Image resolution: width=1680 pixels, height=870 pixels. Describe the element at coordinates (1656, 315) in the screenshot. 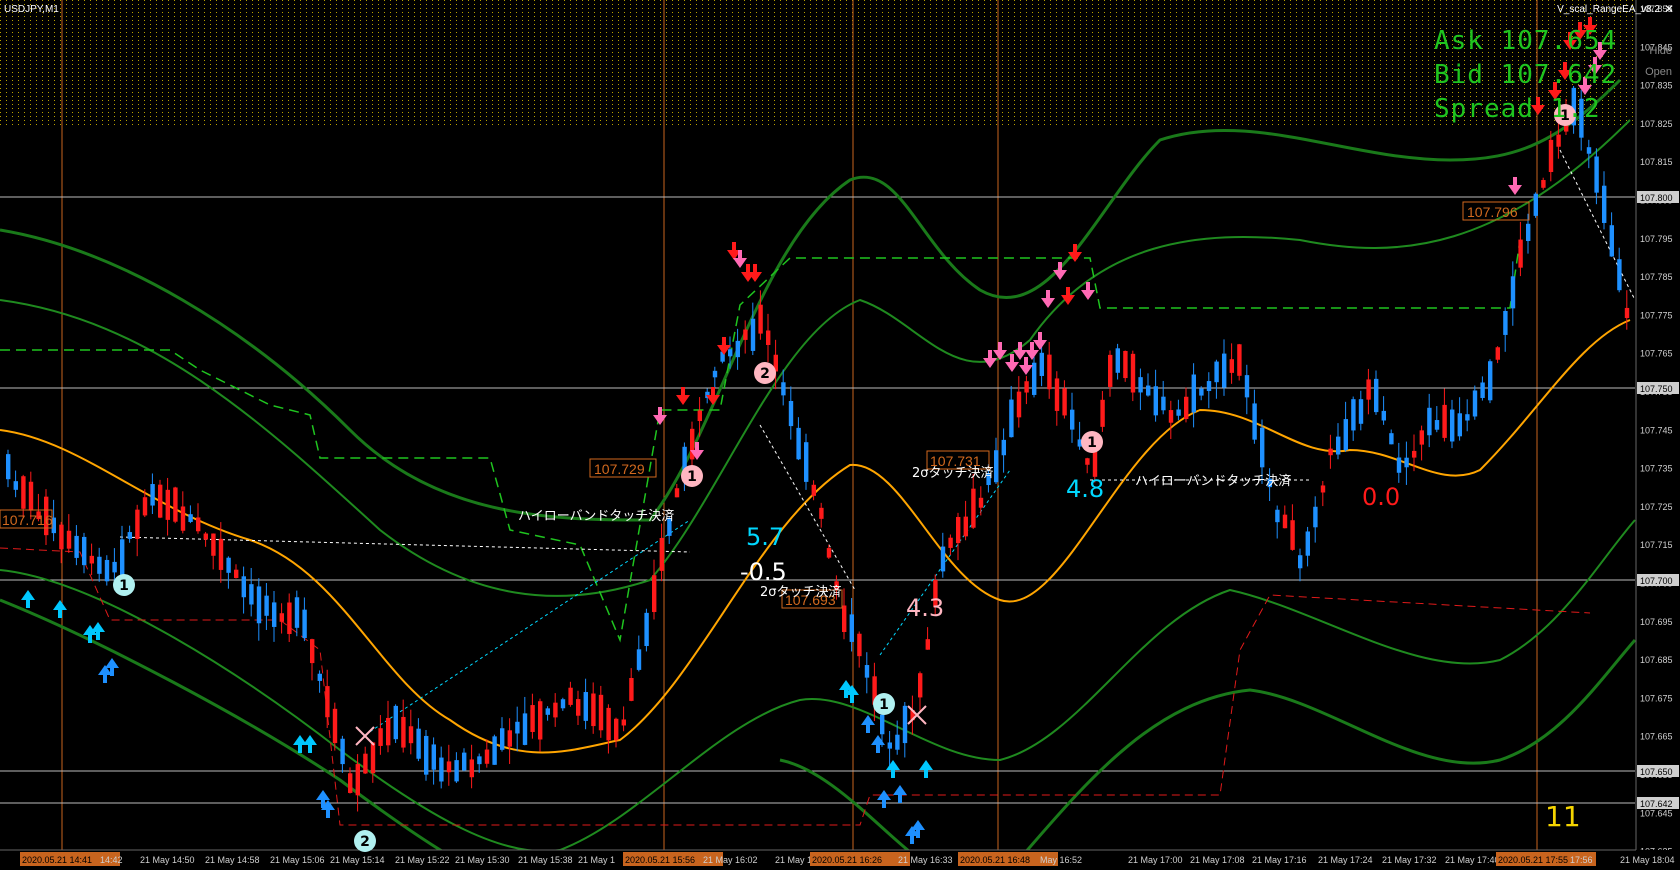

I see `price-axis-label: 107.775` at that location.